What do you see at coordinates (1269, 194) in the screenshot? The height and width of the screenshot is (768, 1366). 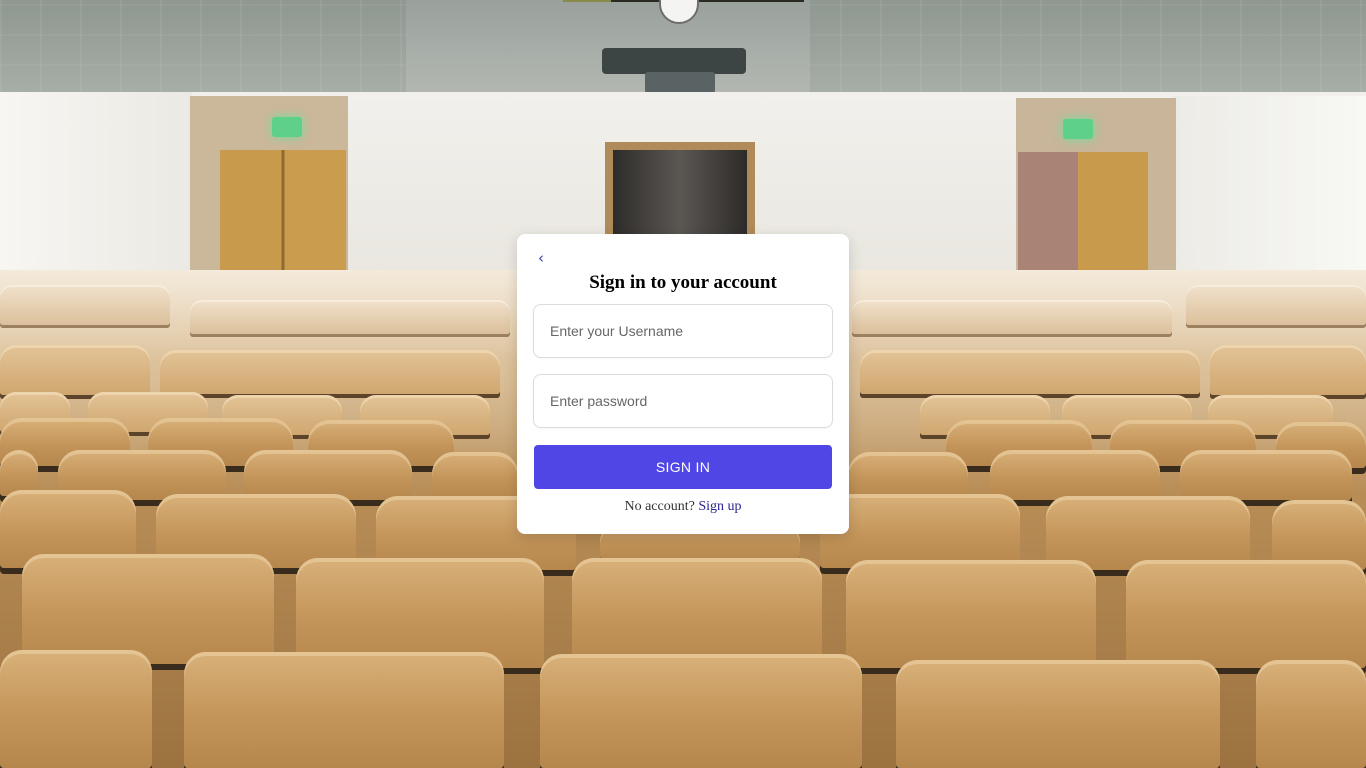 I see `right-wall` at bounding box center [1269, 194].